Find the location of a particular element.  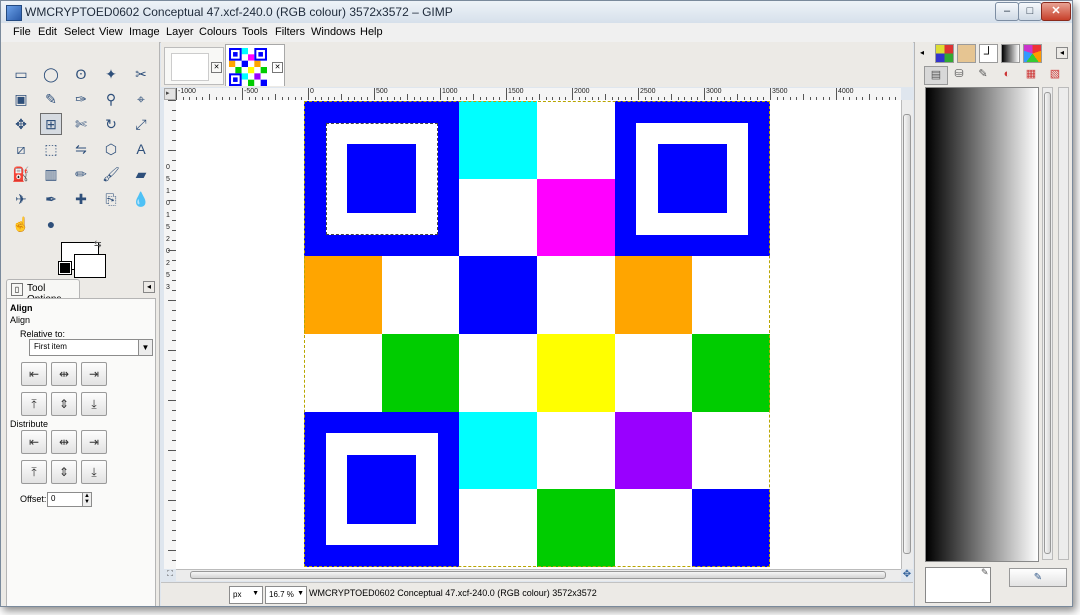

edit-button: ✎ is located at coordinates (1038, 577).